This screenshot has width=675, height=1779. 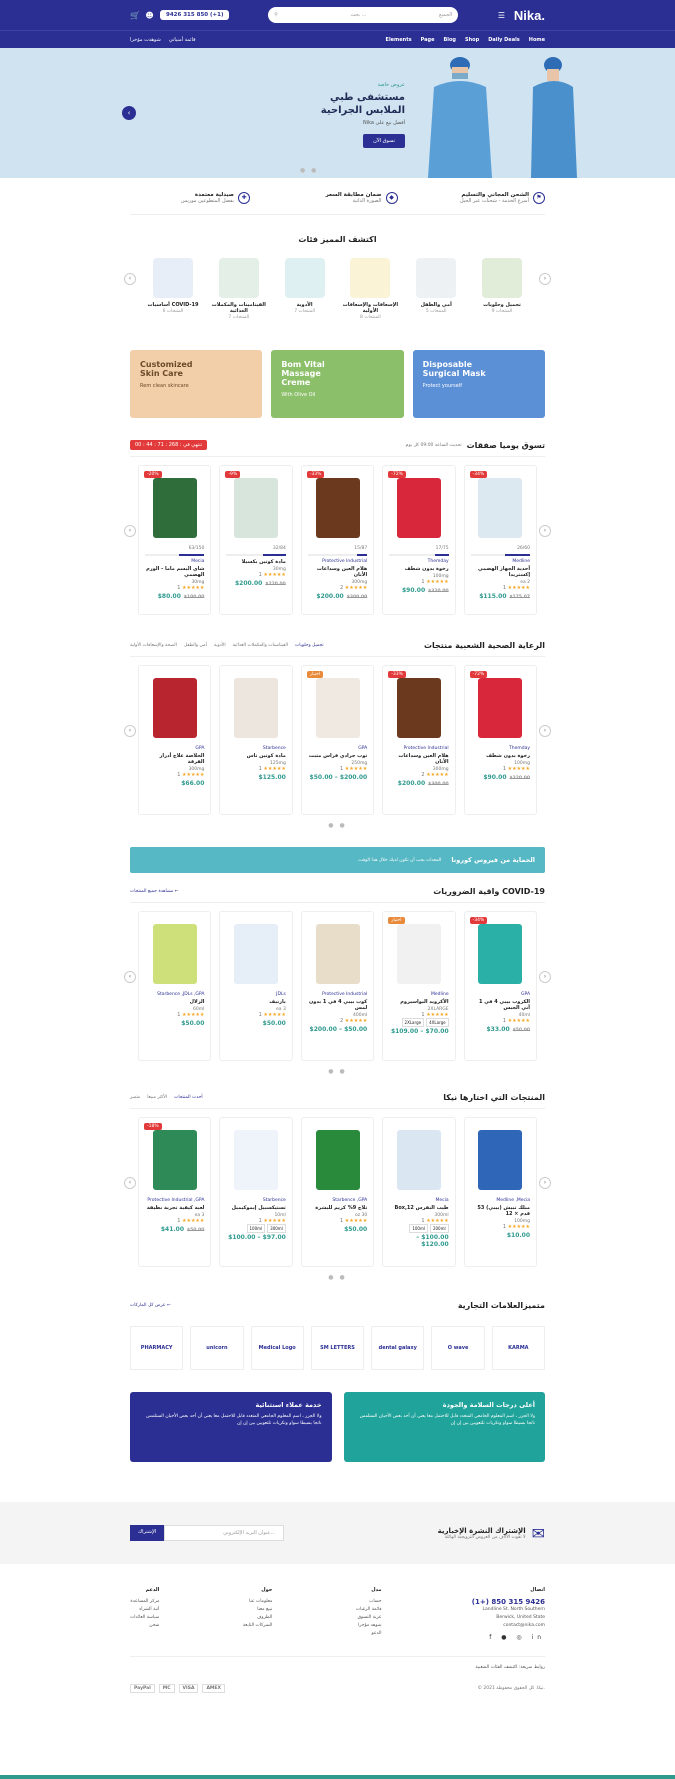 I want to click on footer-link: سياسة العائدات, so click(x=144, y=1618).